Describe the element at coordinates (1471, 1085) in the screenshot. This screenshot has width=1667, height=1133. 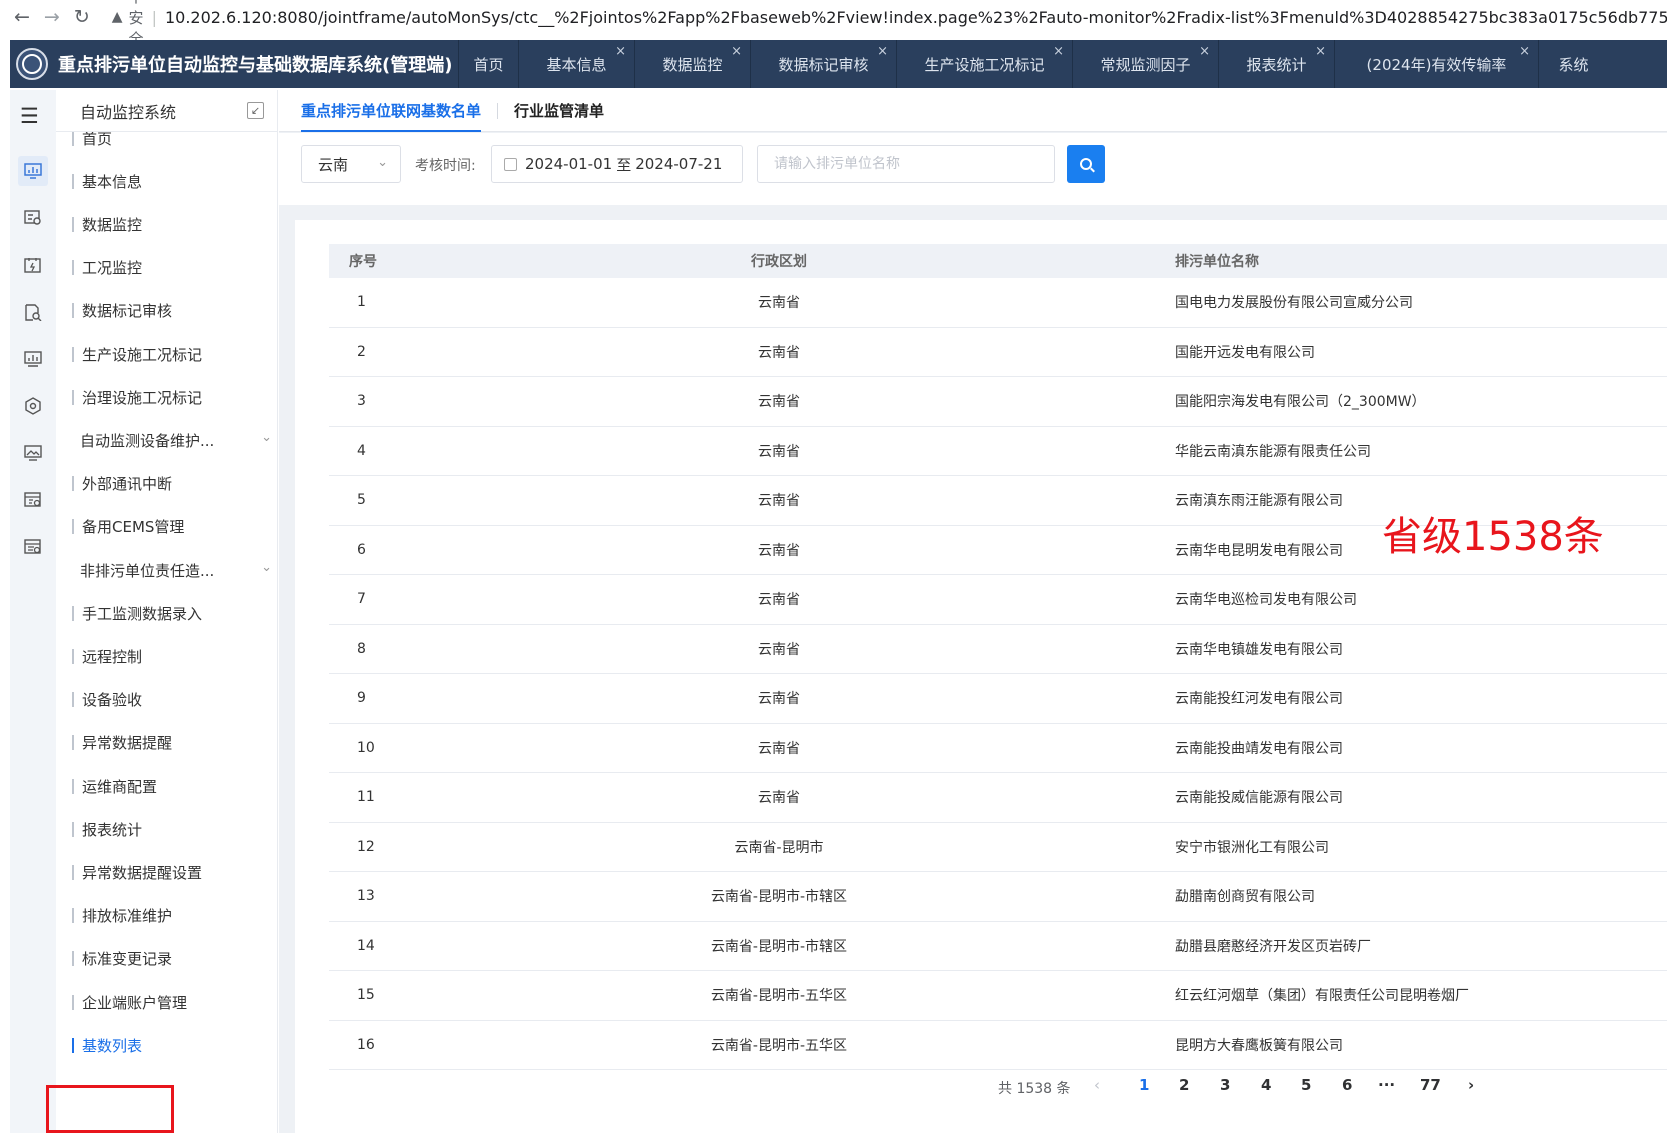
I see `next-page-icon: ›` at that location.